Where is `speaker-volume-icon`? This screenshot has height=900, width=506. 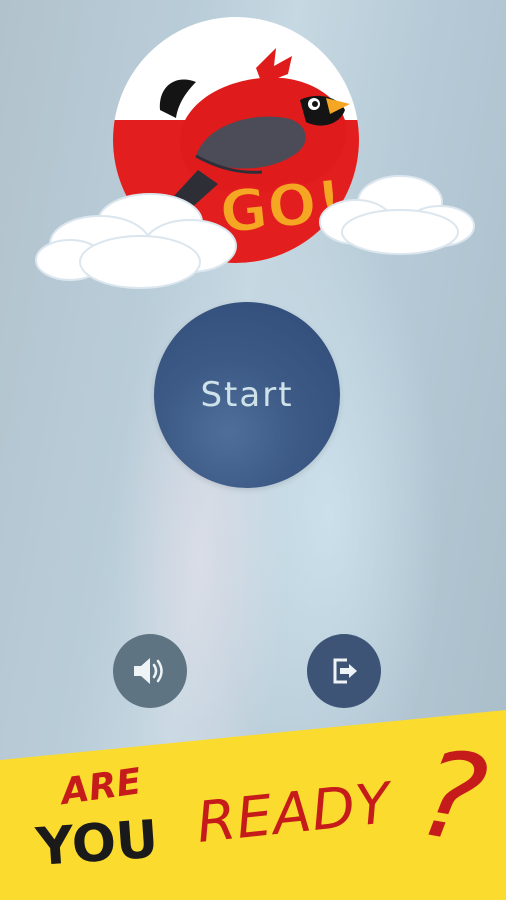 speaker-volume-icon is located at coordinates (150, 671).